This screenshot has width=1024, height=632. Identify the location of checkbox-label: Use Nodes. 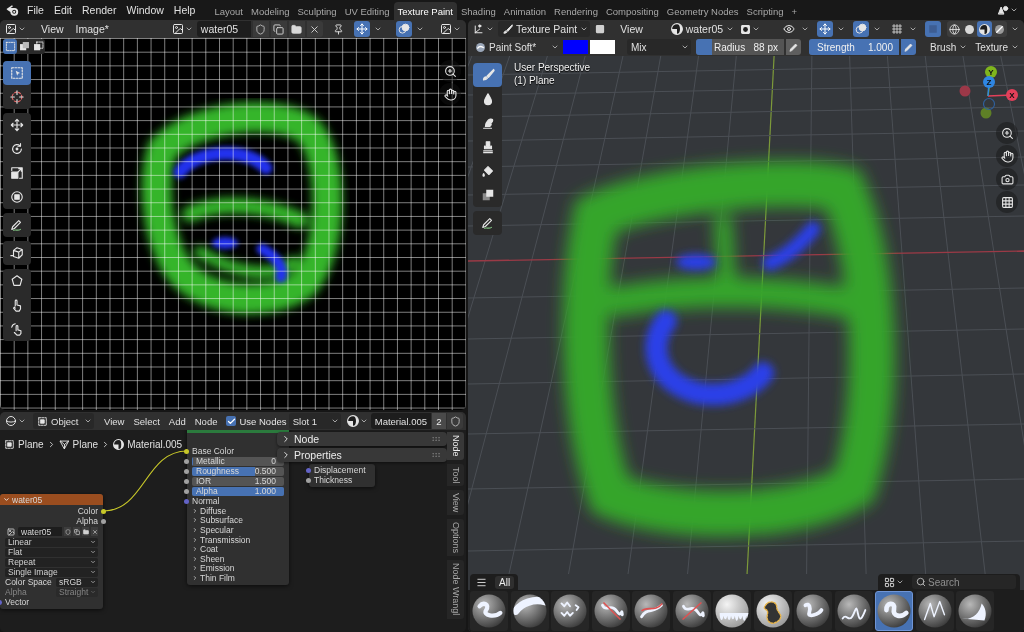
(263, 421).